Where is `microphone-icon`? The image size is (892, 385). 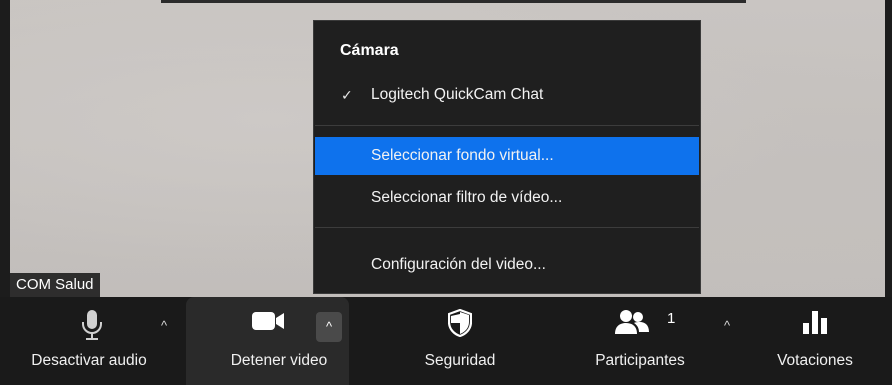
microphone-icon is located at coordinates (92, 327).